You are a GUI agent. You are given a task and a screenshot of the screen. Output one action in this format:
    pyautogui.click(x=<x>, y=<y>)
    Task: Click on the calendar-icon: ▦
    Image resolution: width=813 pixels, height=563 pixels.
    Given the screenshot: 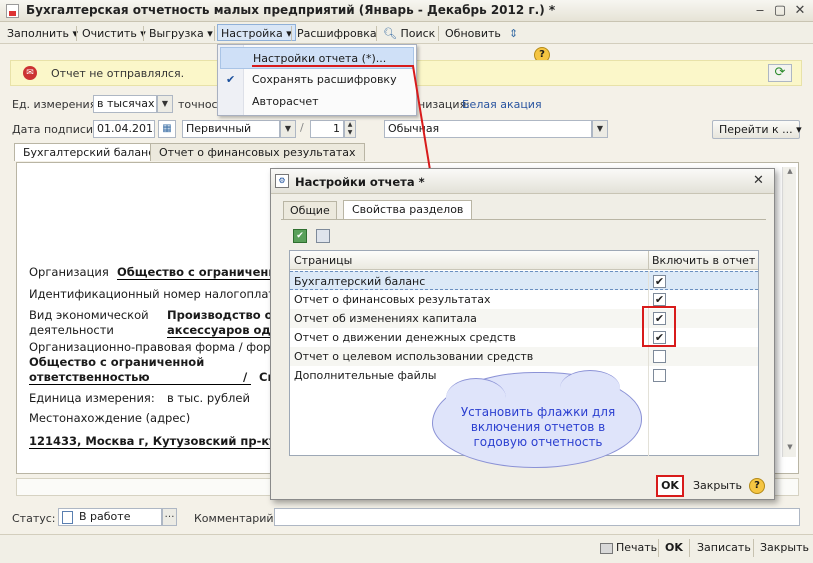 What is the action you would take?
    pyautogui.click(x=167, y=129)
    